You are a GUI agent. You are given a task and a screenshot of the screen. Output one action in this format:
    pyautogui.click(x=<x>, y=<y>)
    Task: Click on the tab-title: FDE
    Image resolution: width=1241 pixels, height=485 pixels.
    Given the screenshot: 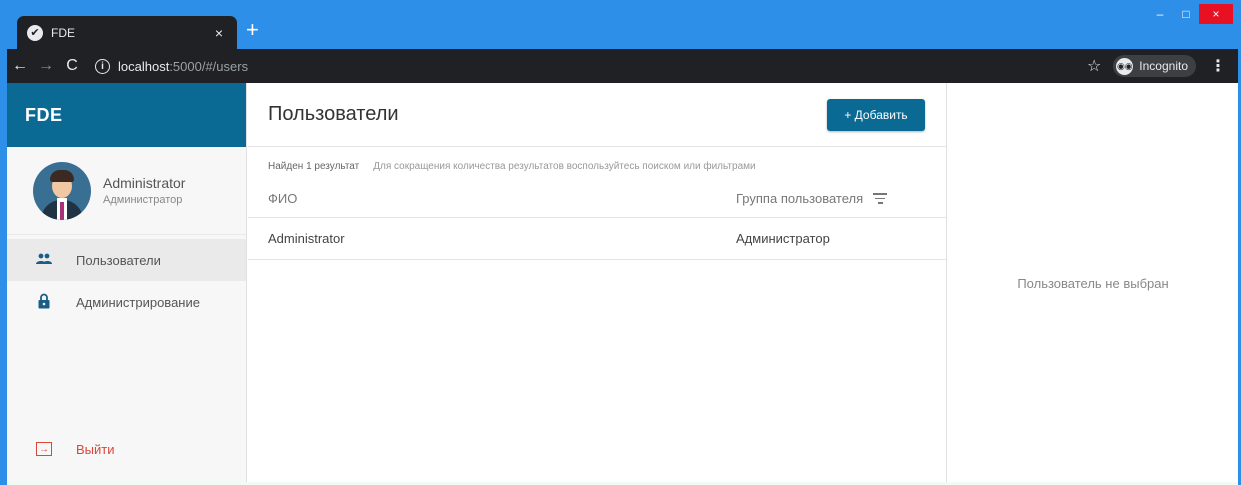 What is the action you would take?
    pyautogui.click(x=63, y=32)
    